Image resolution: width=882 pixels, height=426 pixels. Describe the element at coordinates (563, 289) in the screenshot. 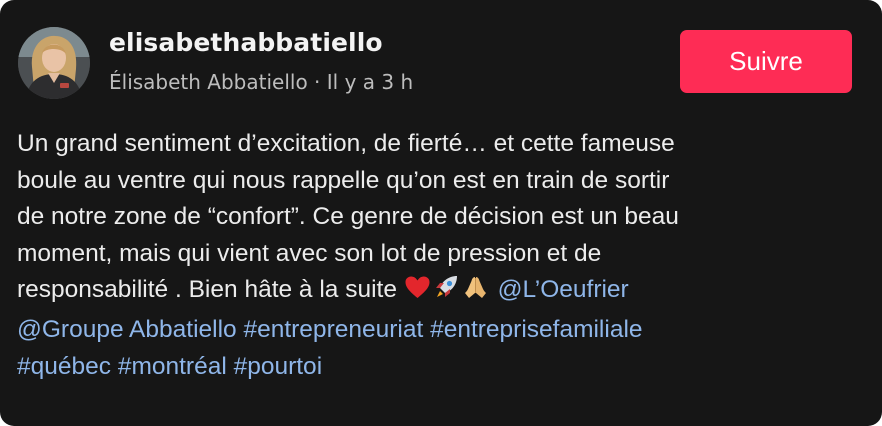

I see `mention-link: @L’Oeufrier` at that location.